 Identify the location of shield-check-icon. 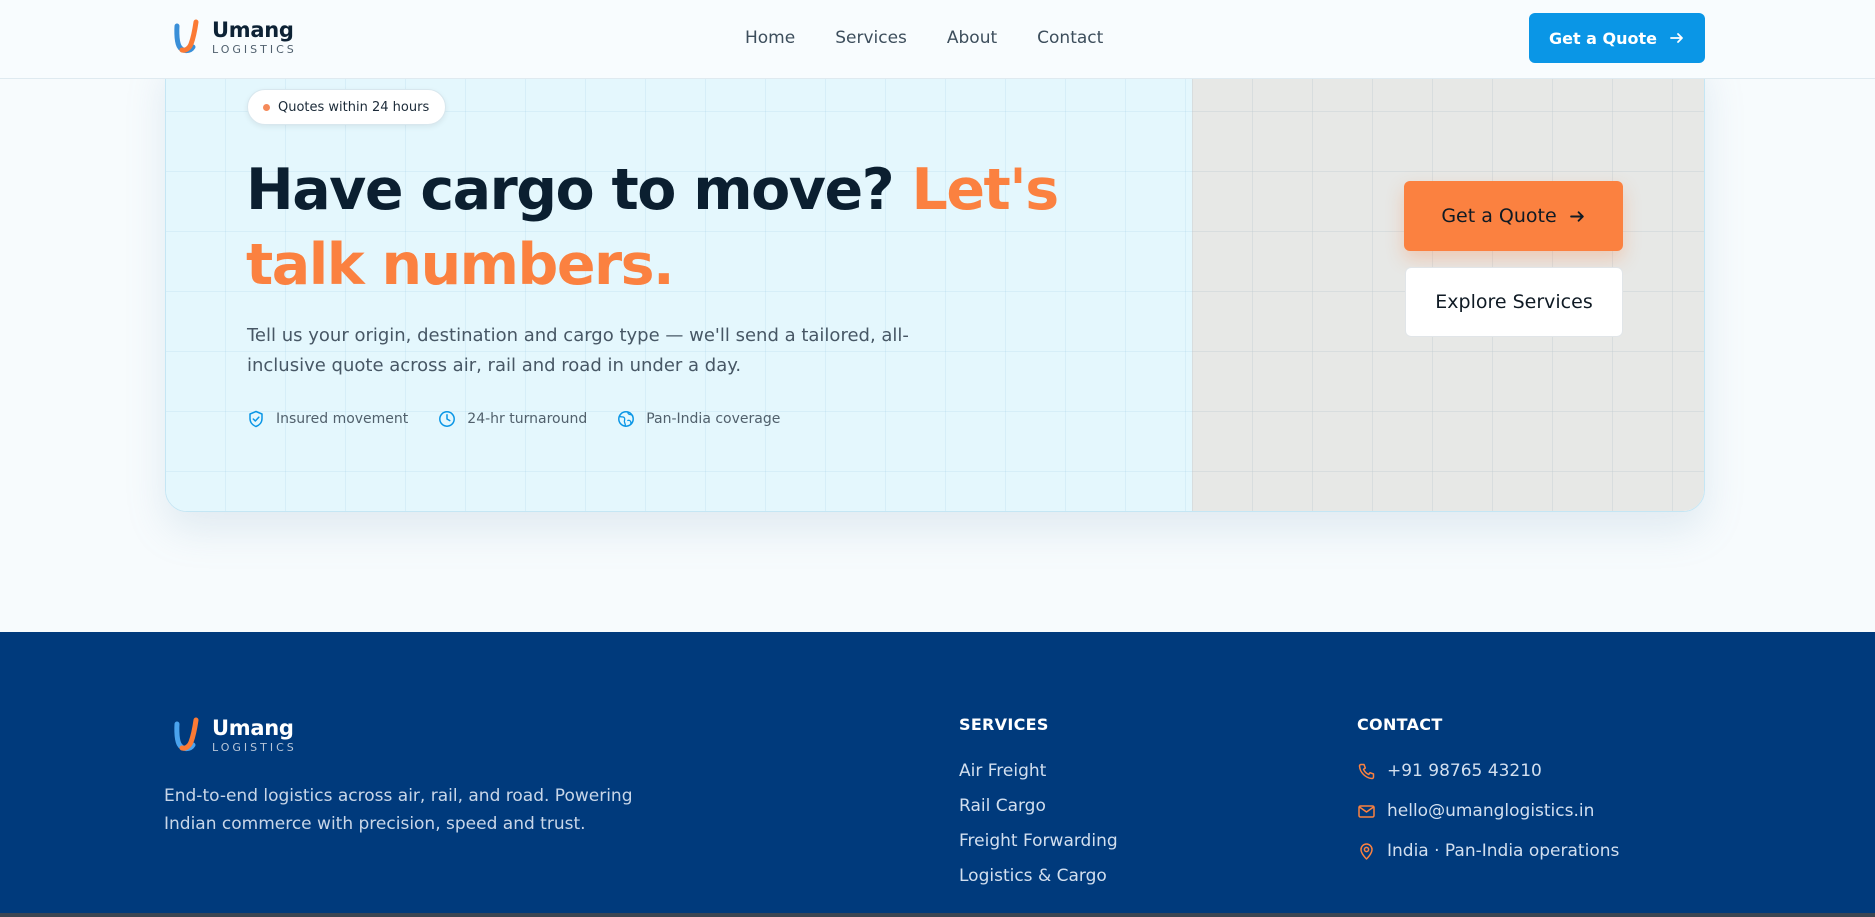
(256, 419).